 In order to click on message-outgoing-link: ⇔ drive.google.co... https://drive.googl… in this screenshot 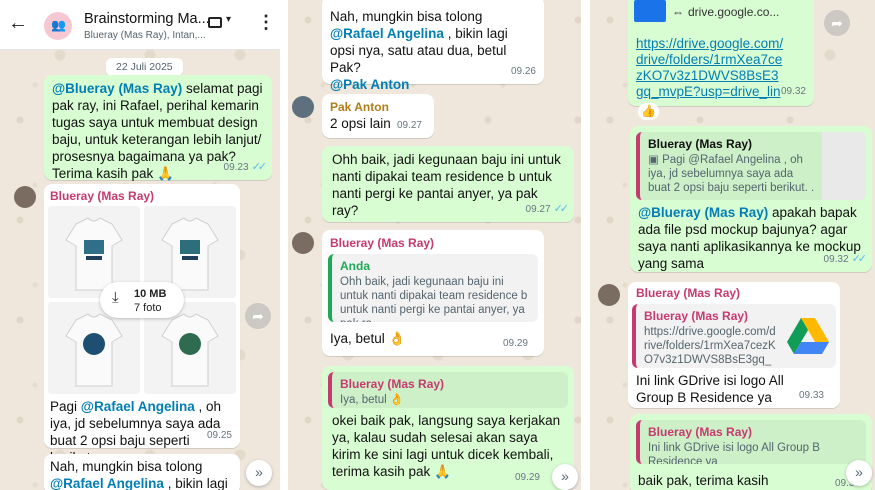, I will do `click(721, 60)`.